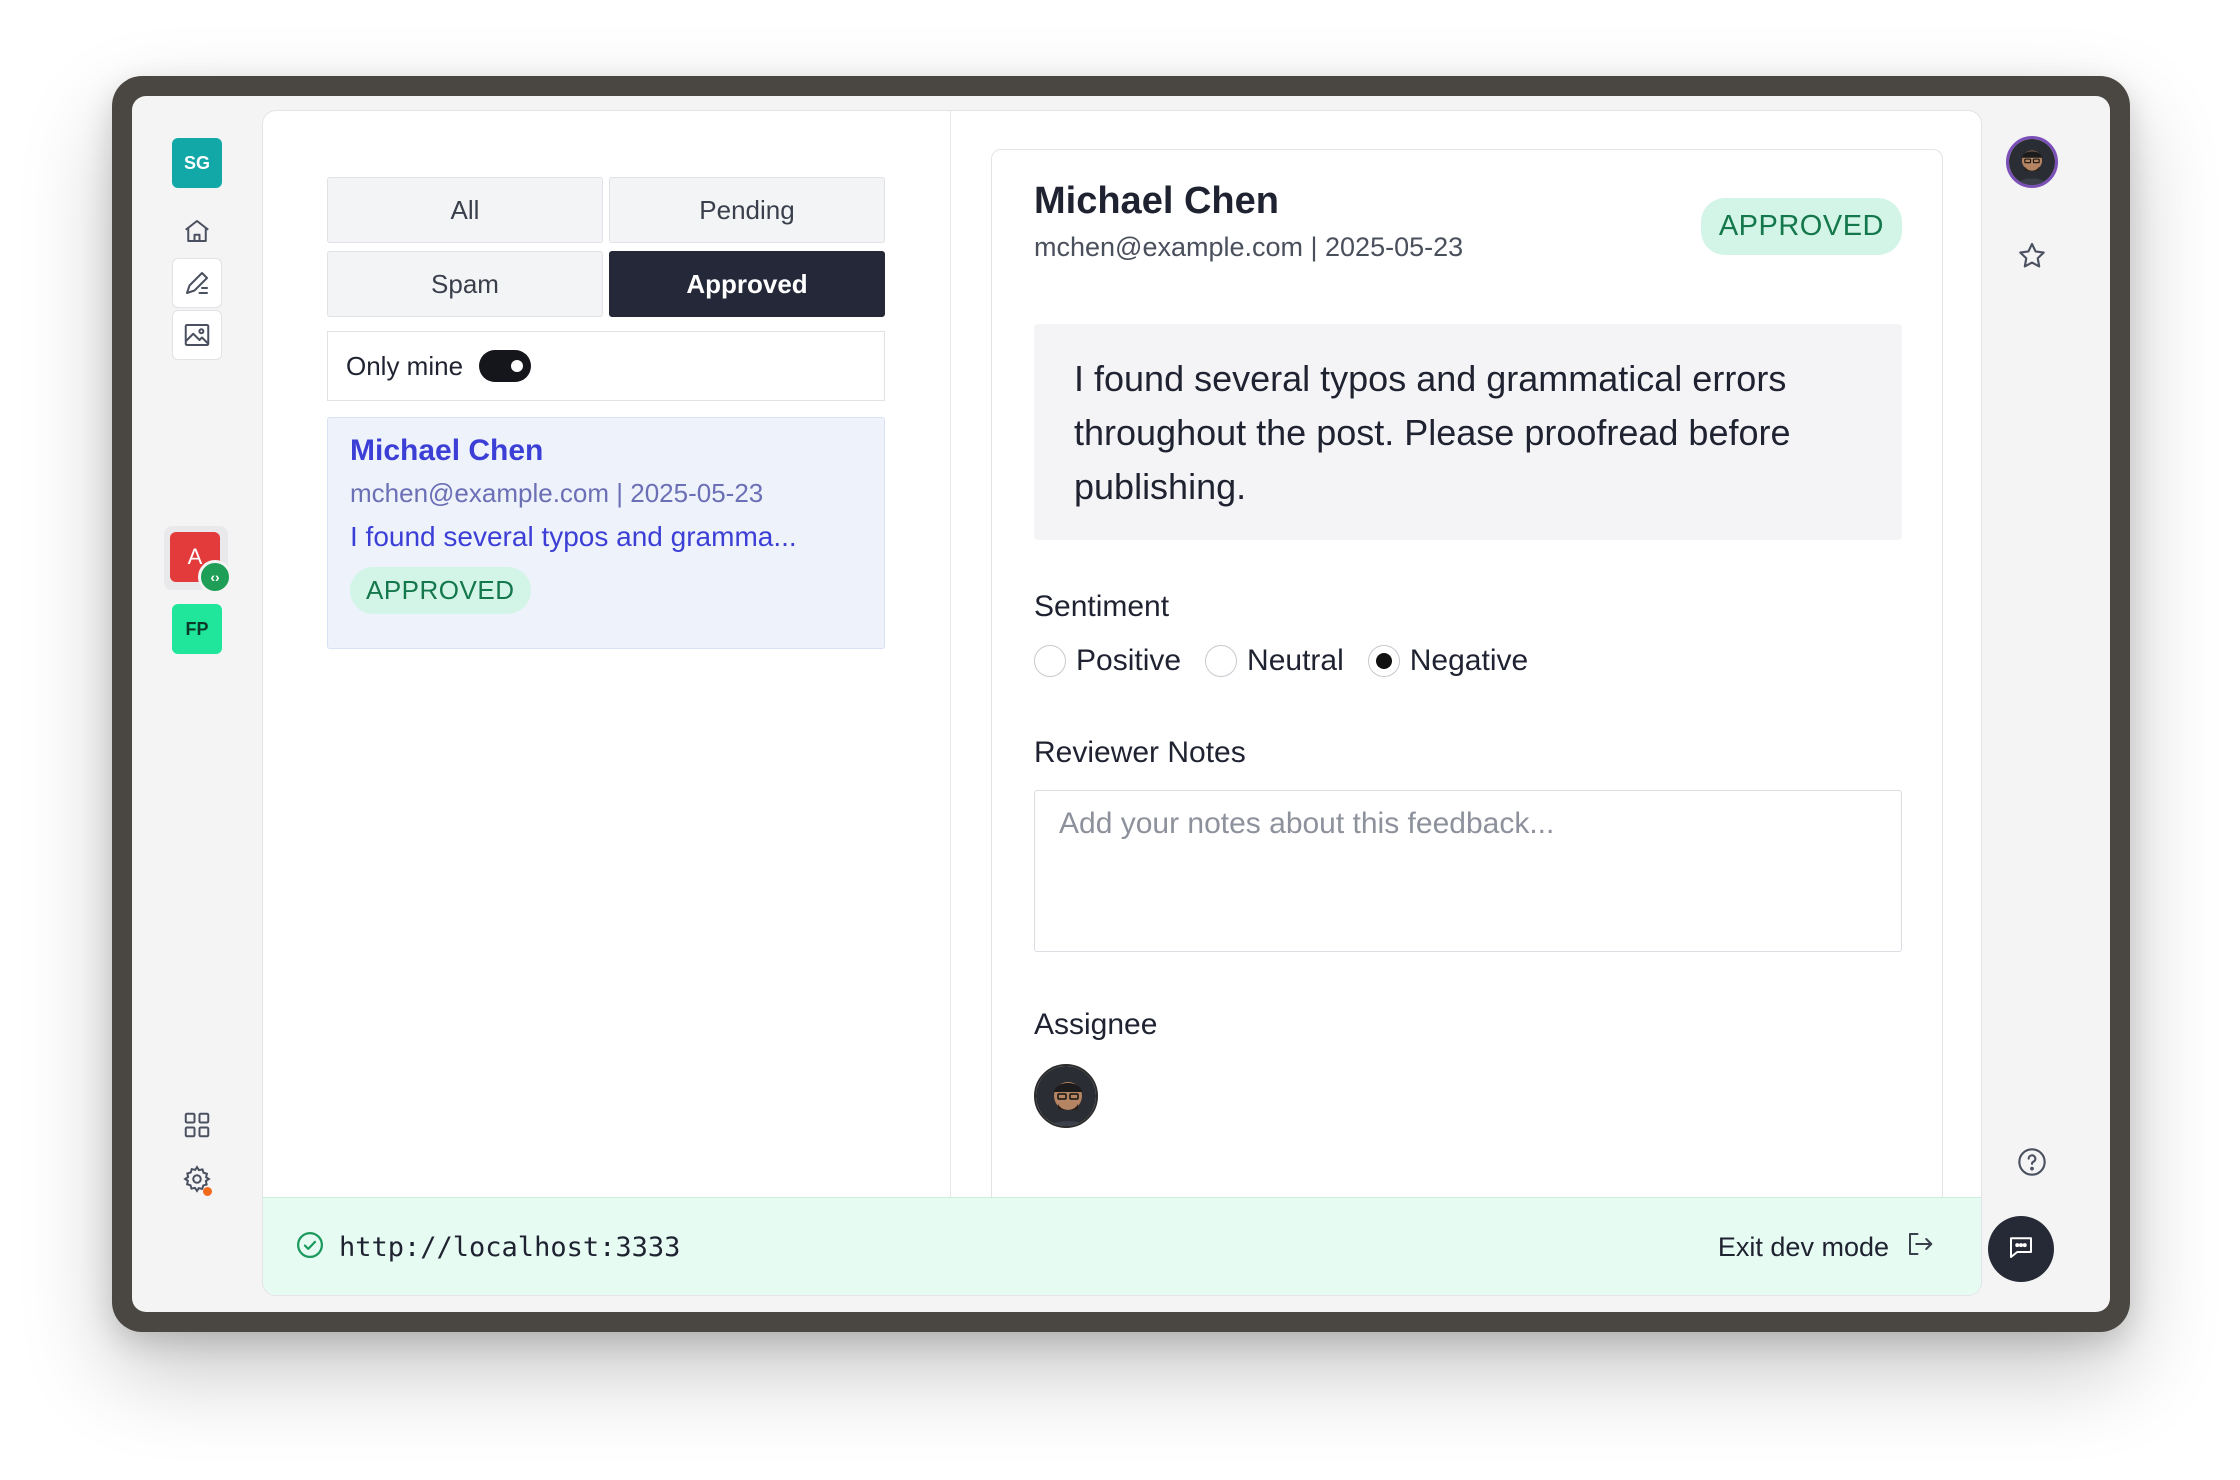 The width and height of the screenshot is (2240, 1480). I want to click on sentiment-radio-group: Positive Neutral Negative, so click(1281, 661).